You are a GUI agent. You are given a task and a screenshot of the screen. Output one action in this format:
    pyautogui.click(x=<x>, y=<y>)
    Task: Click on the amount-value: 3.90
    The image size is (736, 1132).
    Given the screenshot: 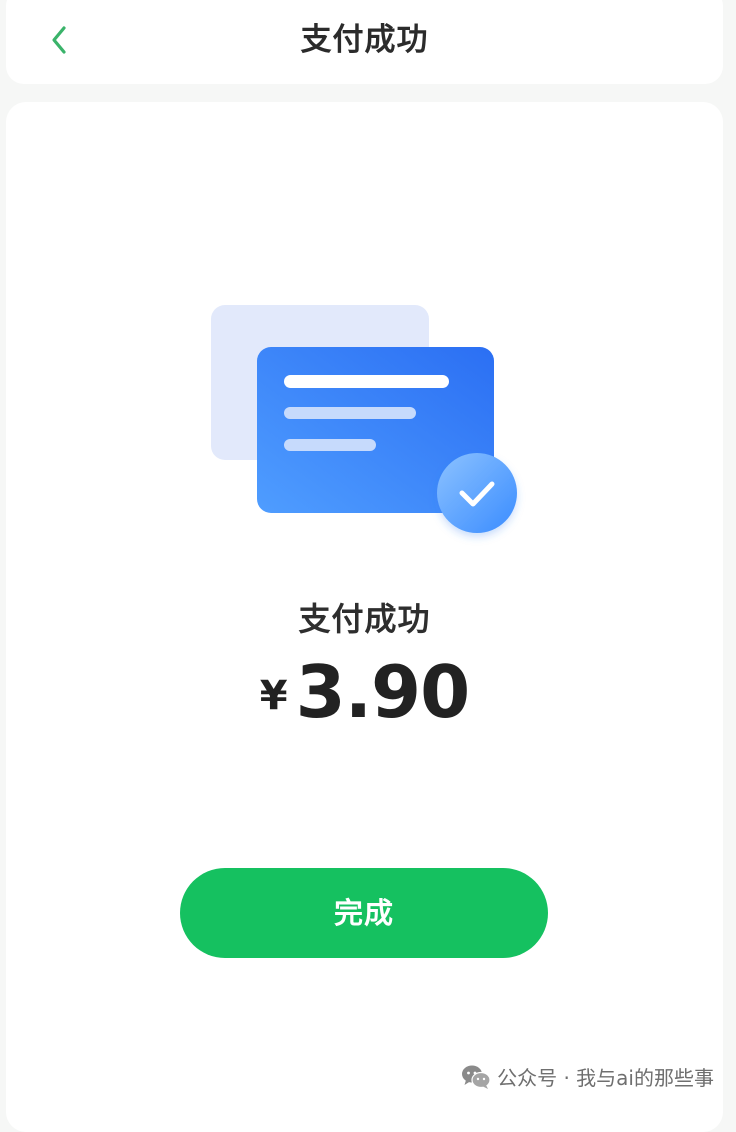 What is the action you would take?
    pyautogui.click(x=383, y=692)
    